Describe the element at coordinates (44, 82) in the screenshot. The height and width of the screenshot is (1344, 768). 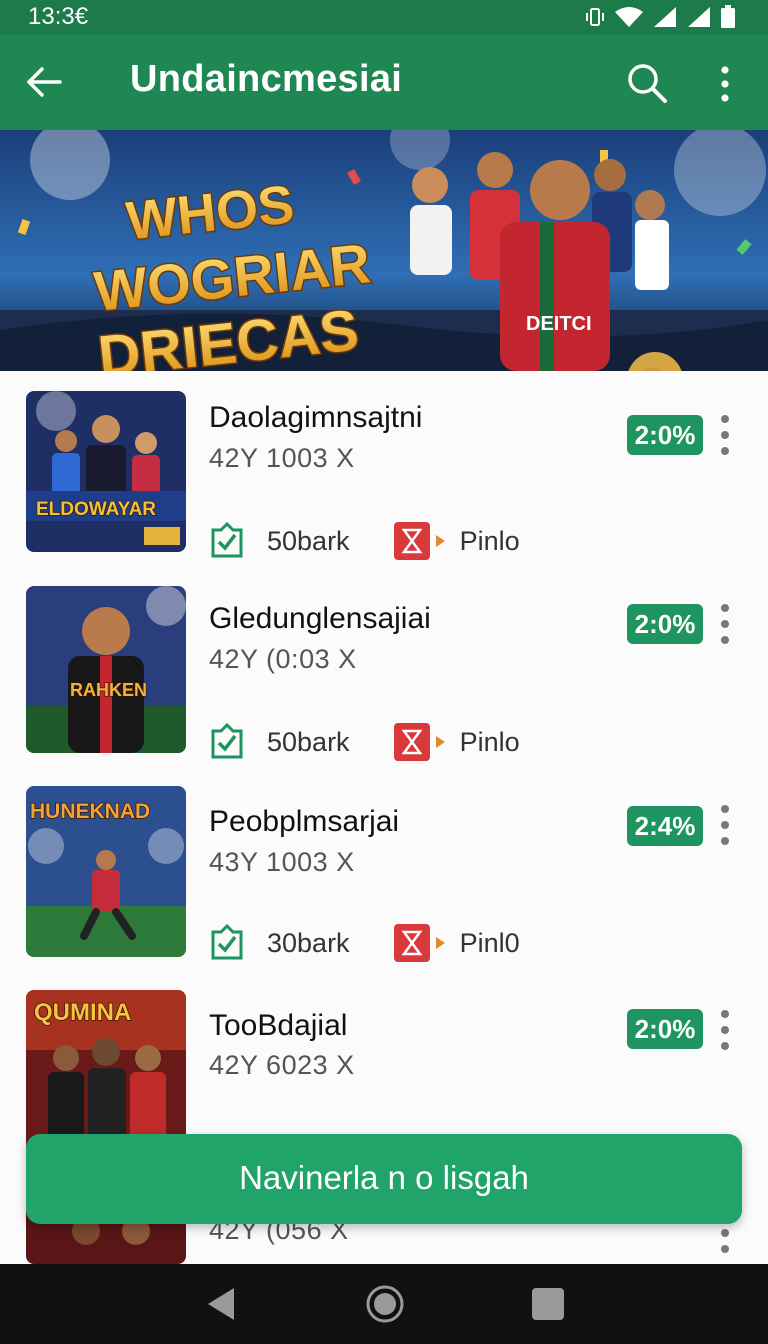
I see `arrow-left-icon` at that location.